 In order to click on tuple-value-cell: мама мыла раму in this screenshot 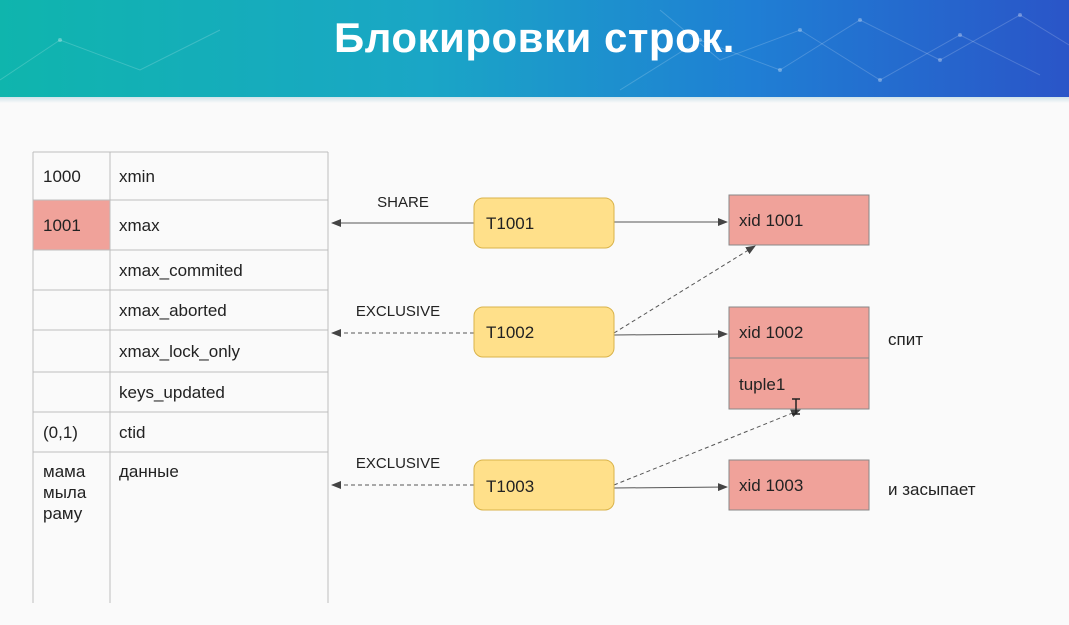, I will do `click(65, 492)`.